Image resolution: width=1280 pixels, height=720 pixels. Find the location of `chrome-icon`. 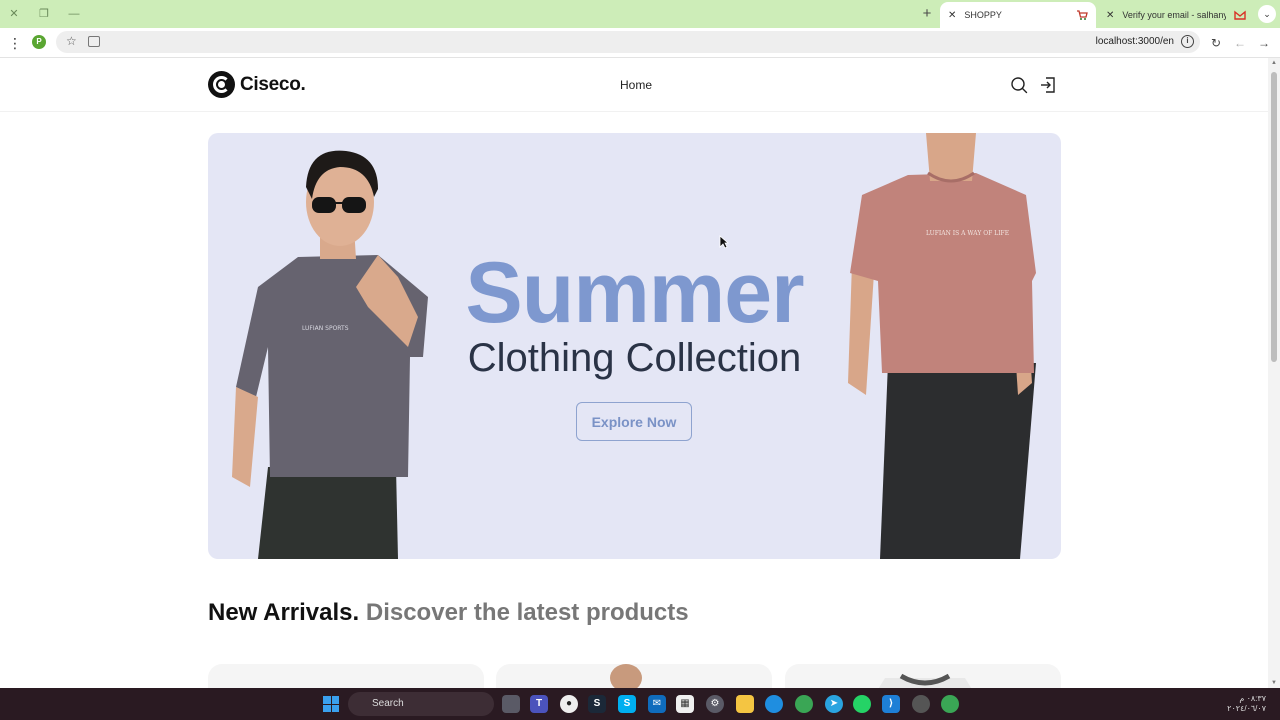

chrome-icon is located at coordinates (804, 704).